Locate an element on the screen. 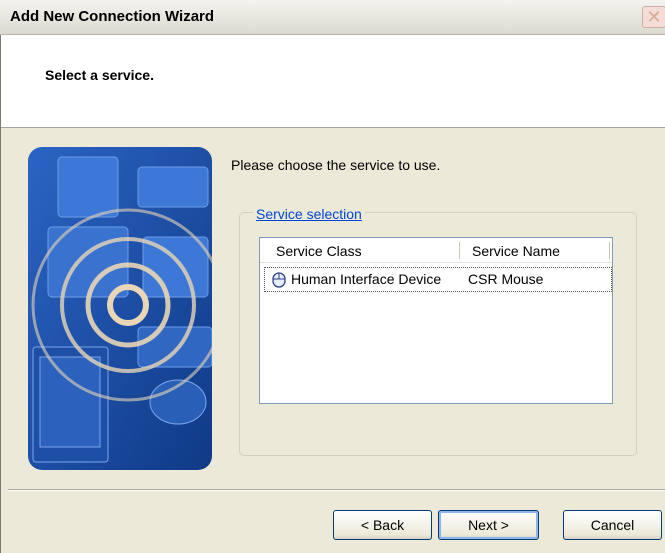 This screenshot has height=553, width=665. next-button: Next > is located at coordinates (488, 525).